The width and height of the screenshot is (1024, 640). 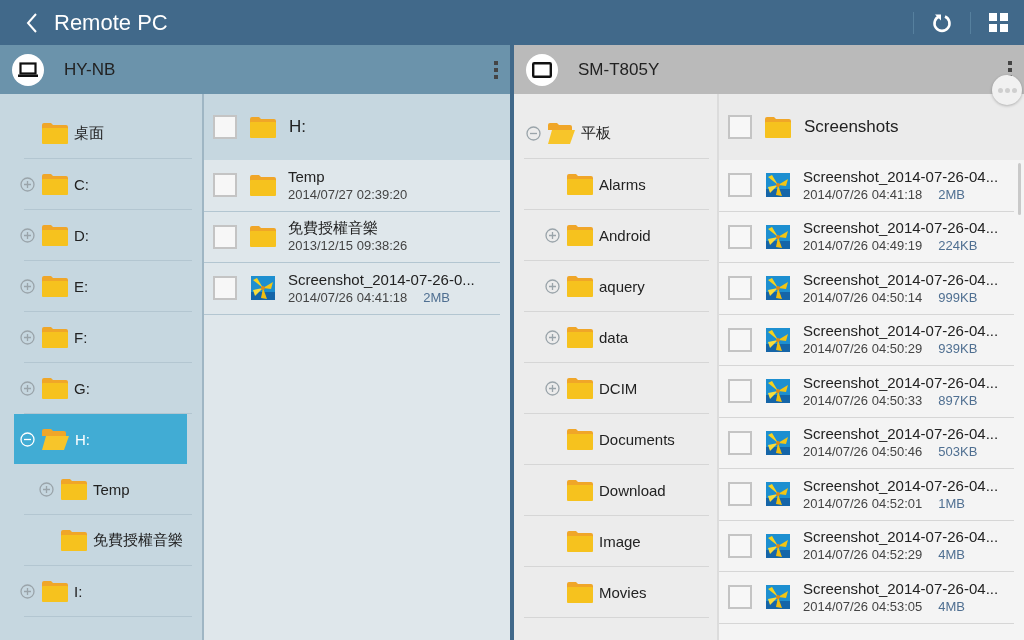 I want to click on file-date: 2014/07/26 04:50:29, so click(x=863, y=349).